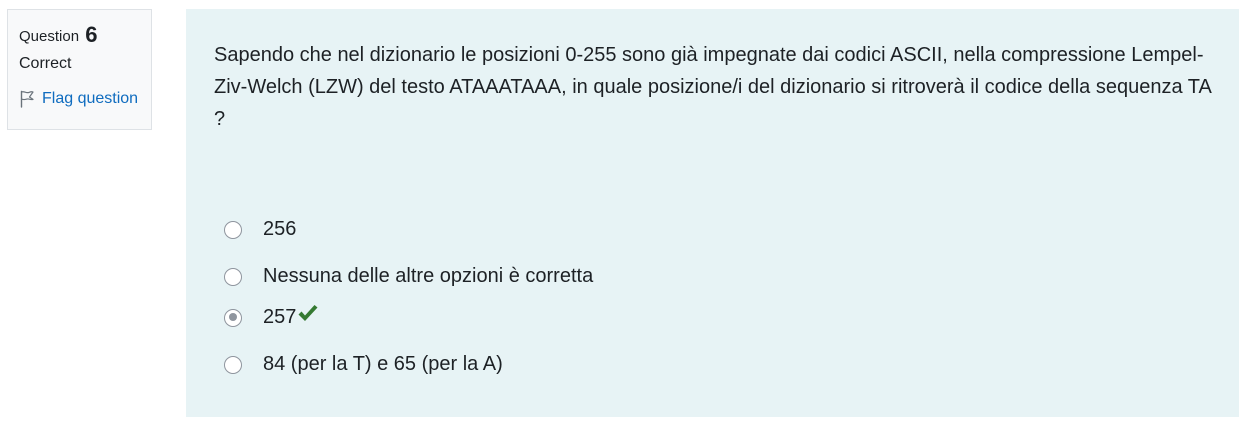 The image size is (1245, 424). Describe the element at coordinates (27, 99) in the screenshot. I see `flag-icon` at that location.